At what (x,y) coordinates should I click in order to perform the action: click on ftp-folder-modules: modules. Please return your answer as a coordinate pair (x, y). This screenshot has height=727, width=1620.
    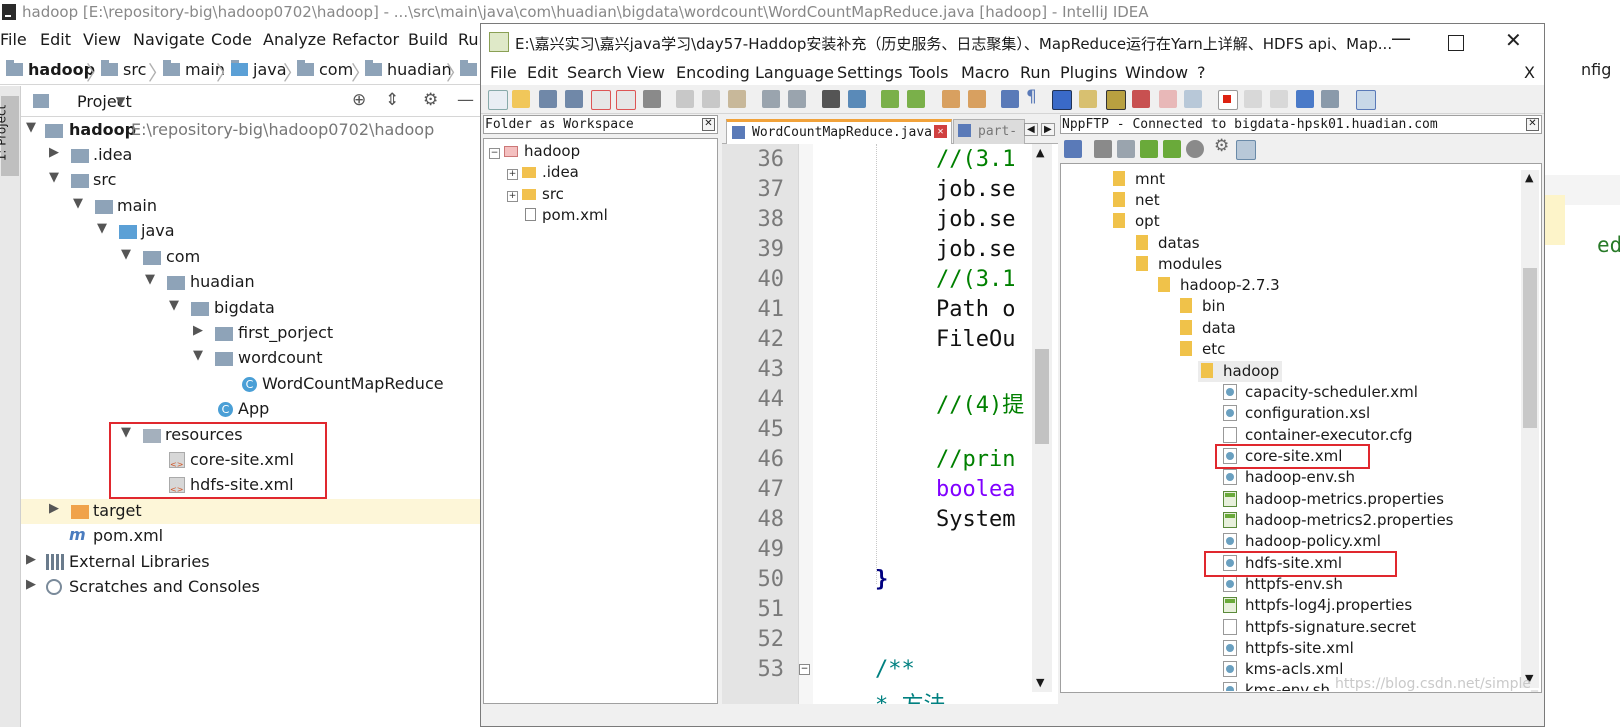
    Looking at the image, I should click on (1179, 264).